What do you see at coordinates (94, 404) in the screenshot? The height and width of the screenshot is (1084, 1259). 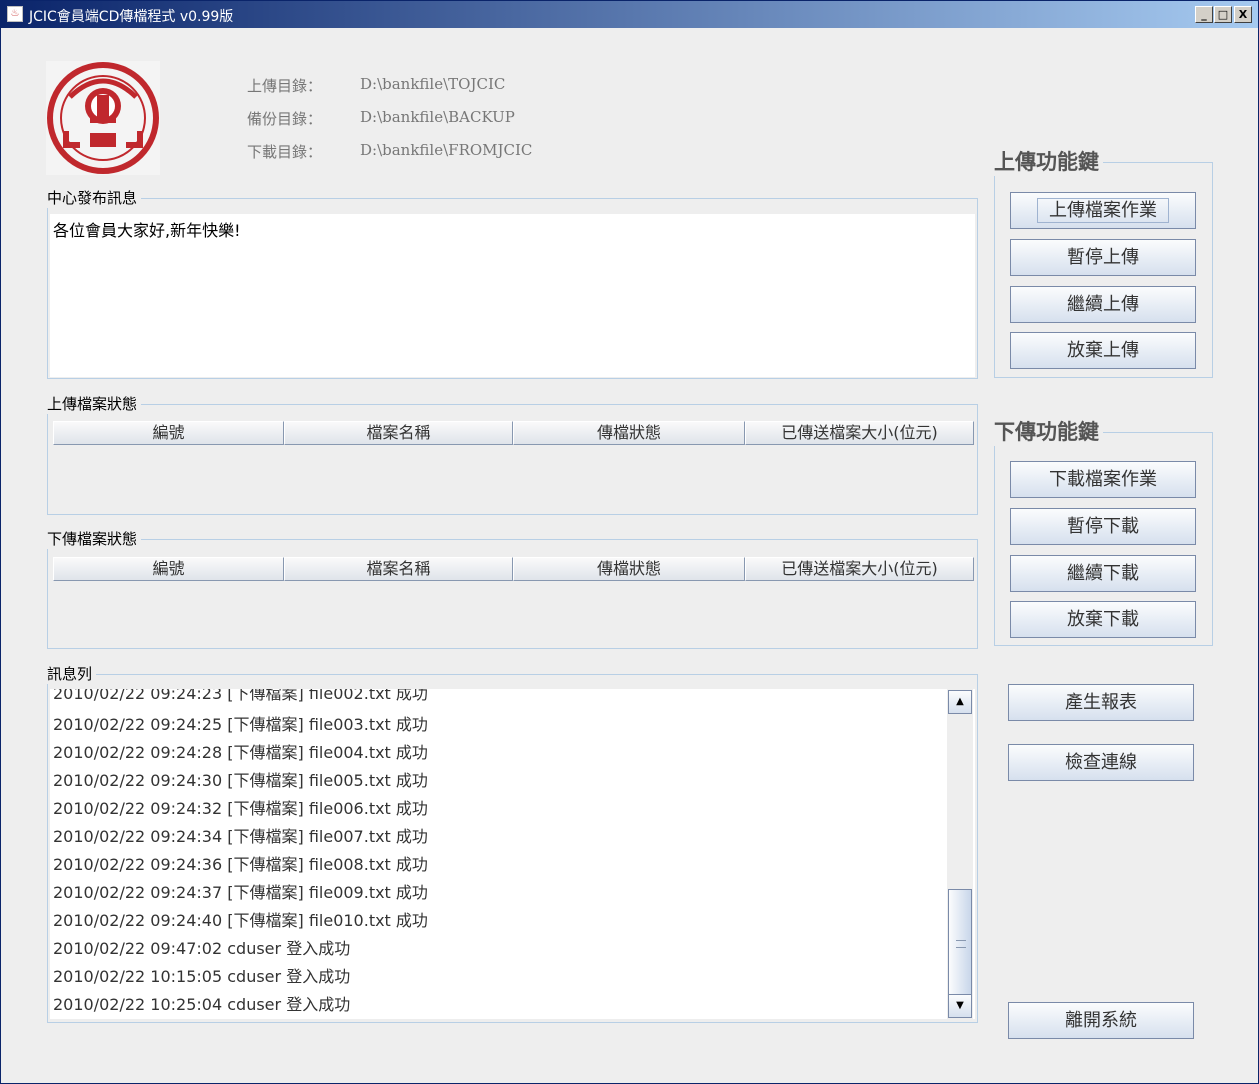 I see `upload-status-title: 上傳檔案狀態` at bounding box center [94, 404].